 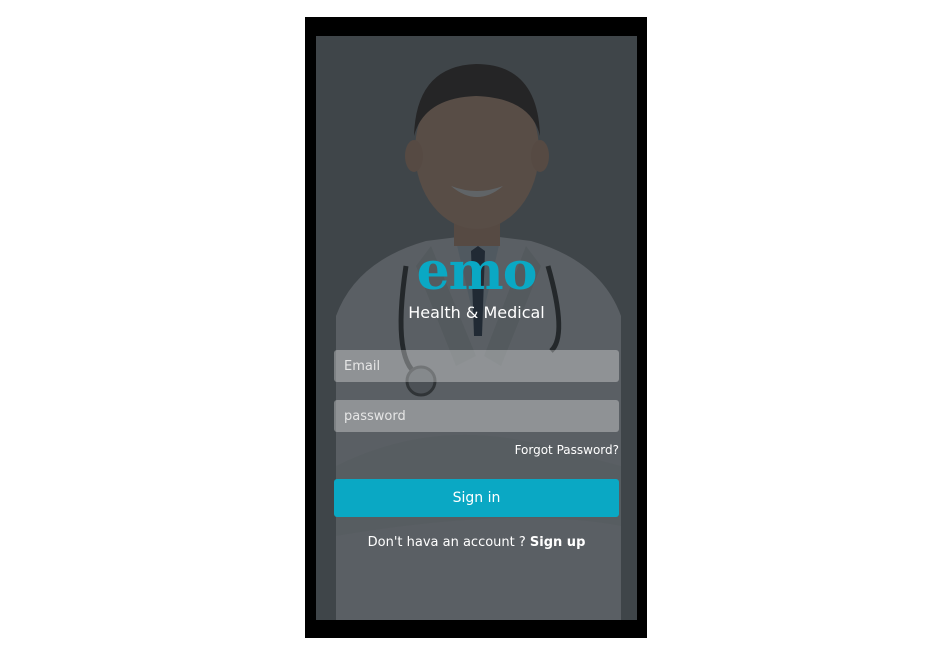 I want to click on signin-button: Sign in, so click(x=476, y=498).